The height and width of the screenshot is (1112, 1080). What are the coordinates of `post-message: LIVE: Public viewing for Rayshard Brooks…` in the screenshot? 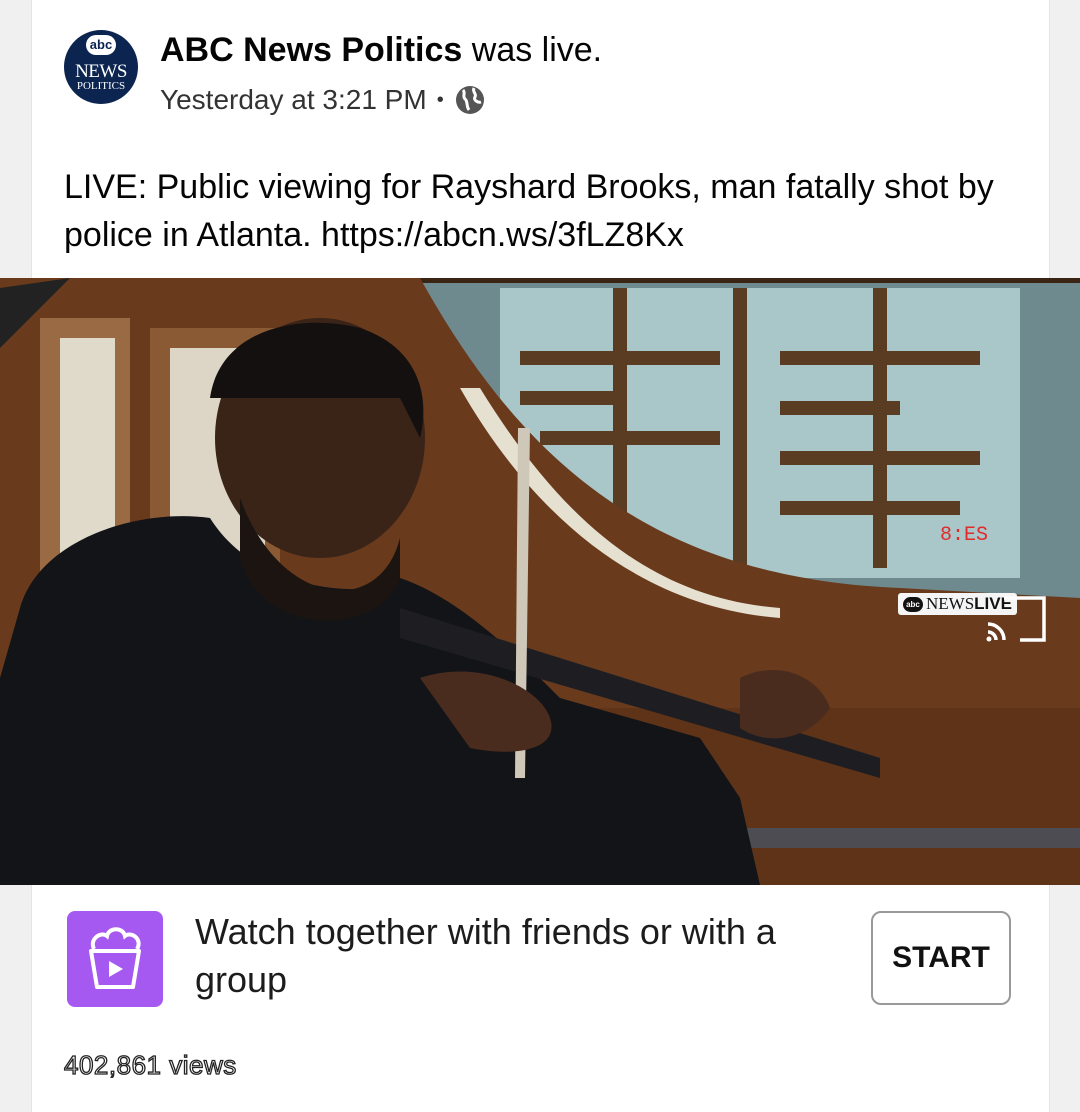 It's located at (529, 211).